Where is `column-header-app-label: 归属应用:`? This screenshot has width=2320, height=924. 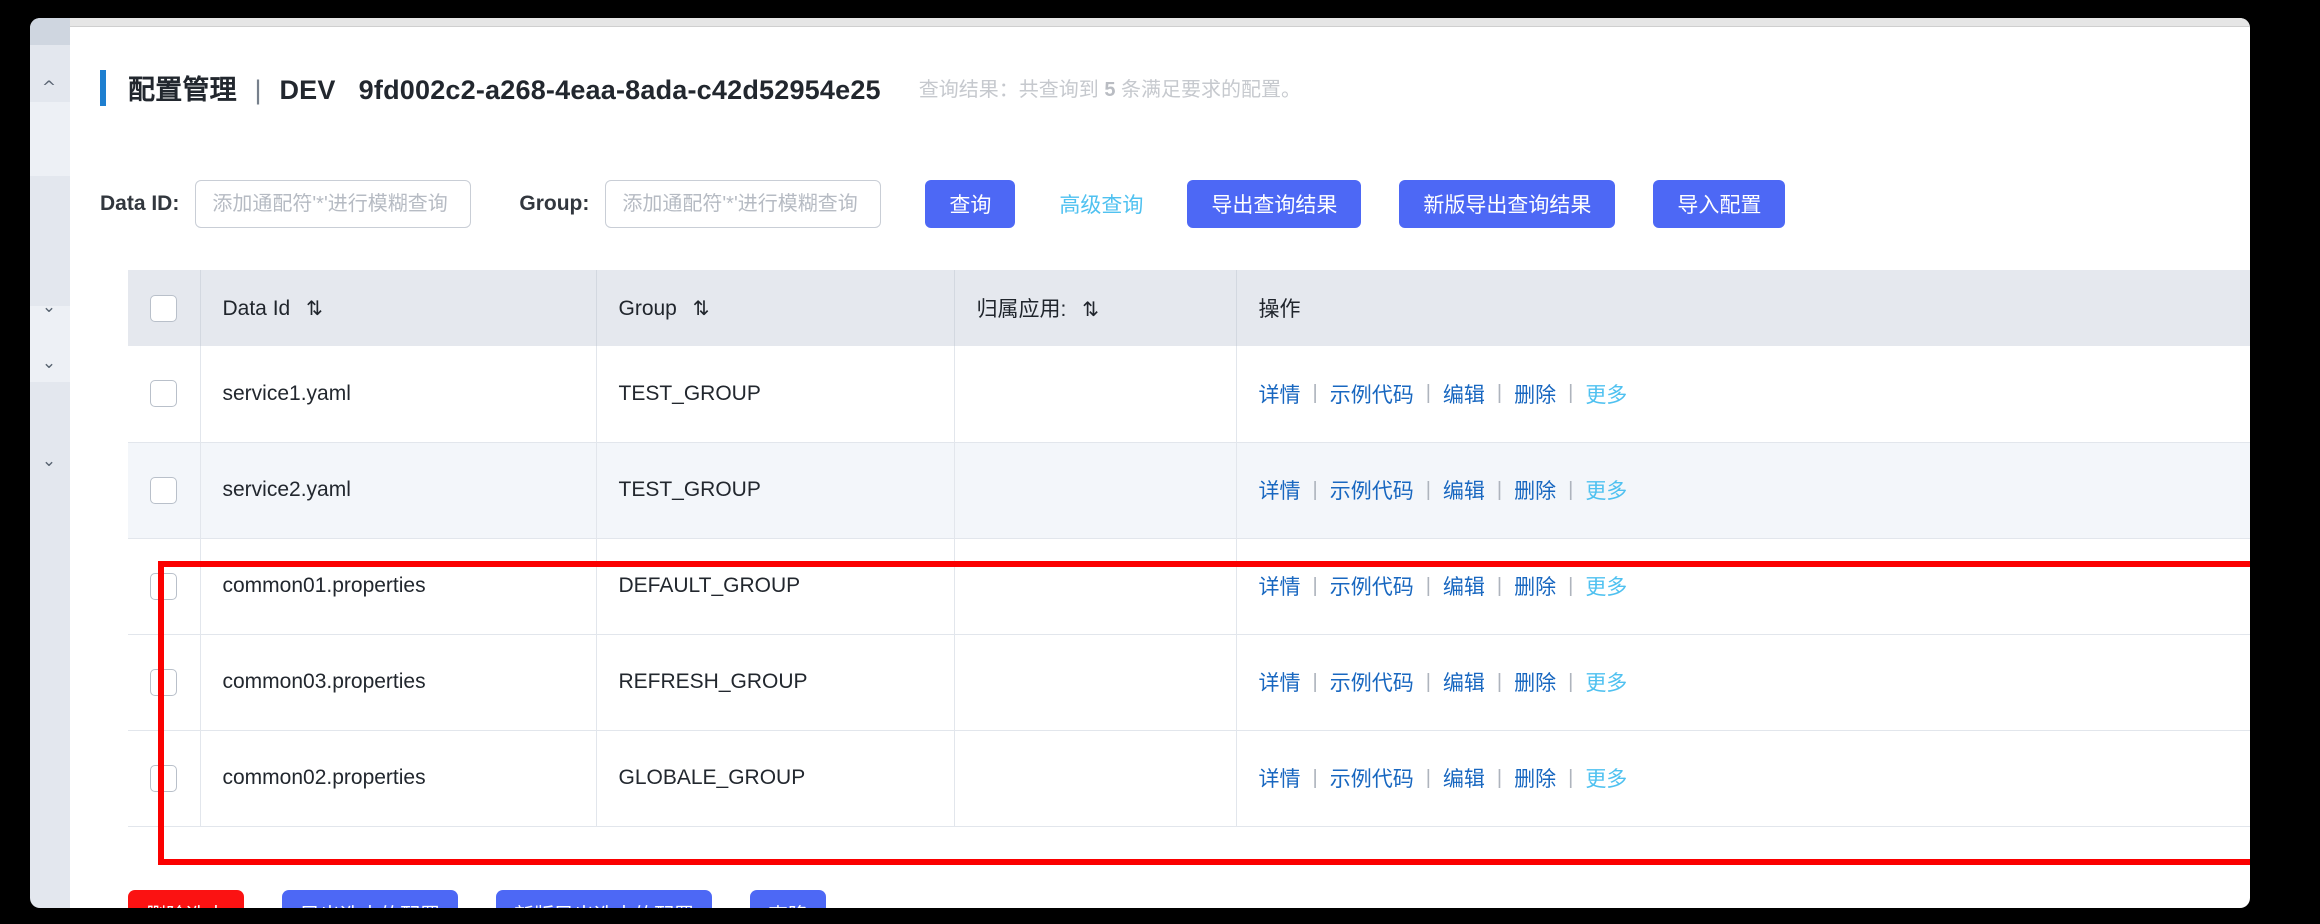 column-header-app-label: 归属应用: is located at coordinates (1021, 309).